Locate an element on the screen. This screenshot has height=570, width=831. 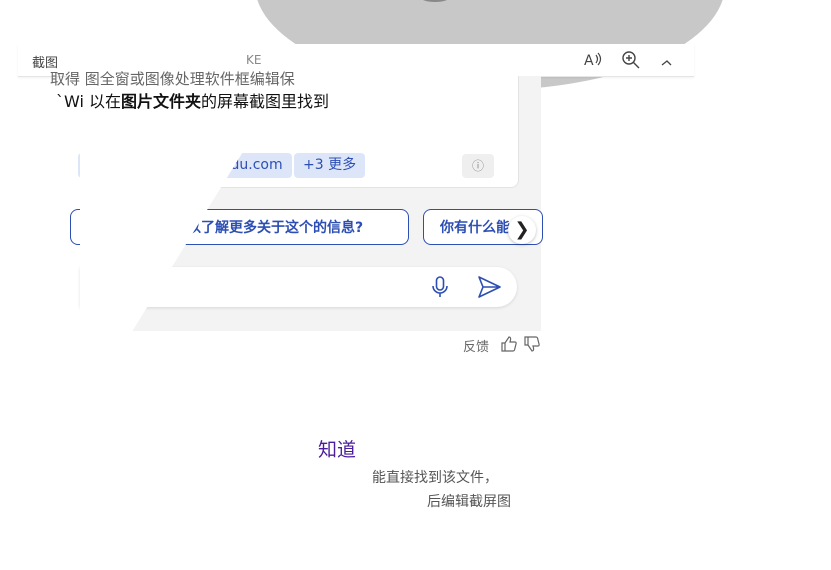
more-sources-chip: +3 更多 is located at coordinates (330, 165).